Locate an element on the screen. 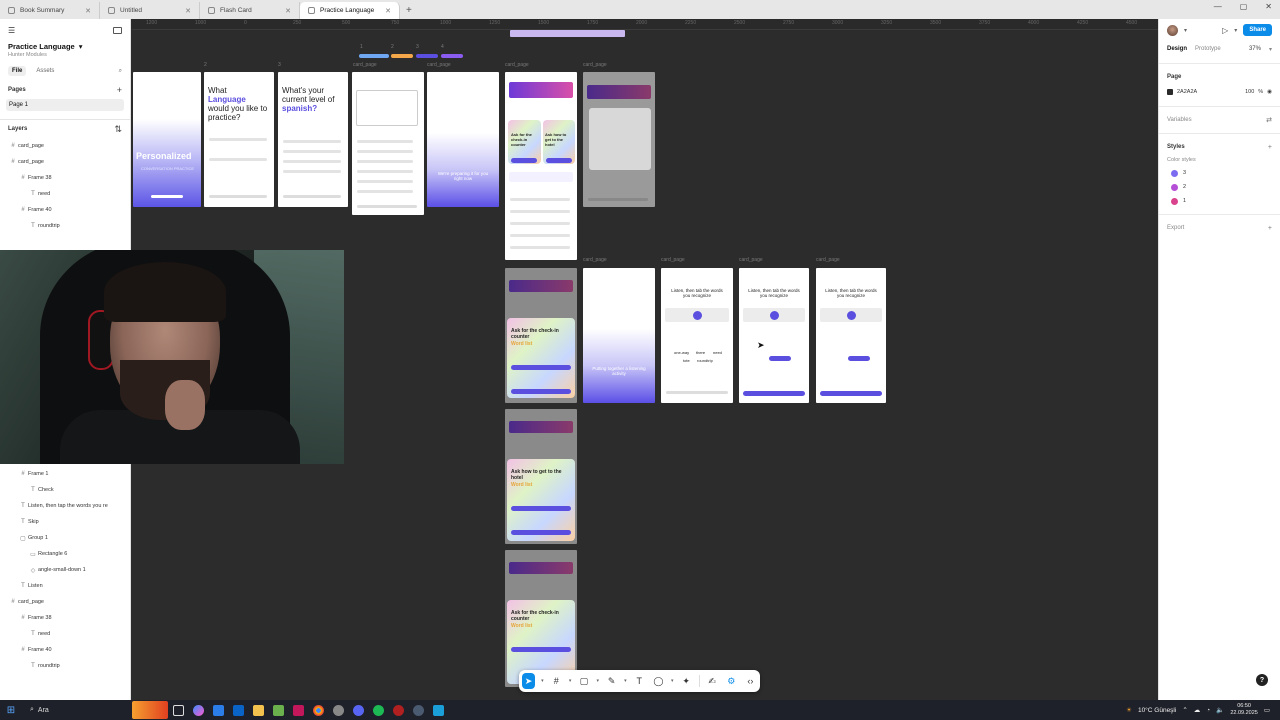 Image resolution: width=1280 pixels, height=720 pixels. cloud-icon: ☁ is located at coordinates (1197, 710).